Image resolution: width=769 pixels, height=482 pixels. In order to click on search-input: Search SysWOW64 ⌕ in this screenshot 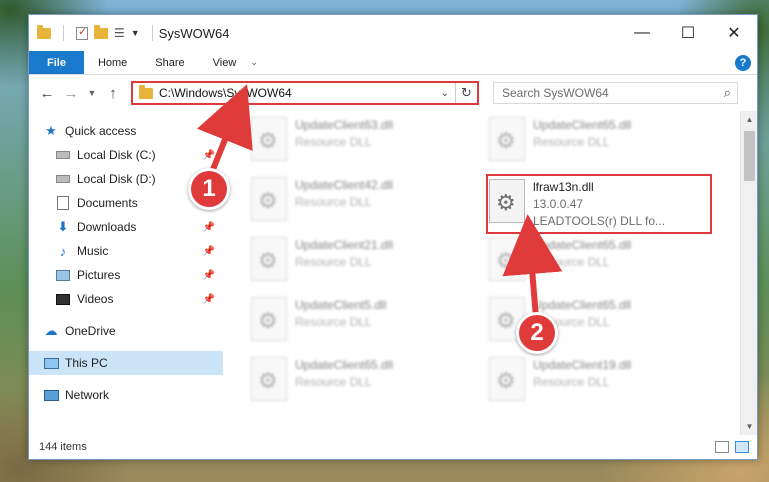, I will do `click(615, 93)`.